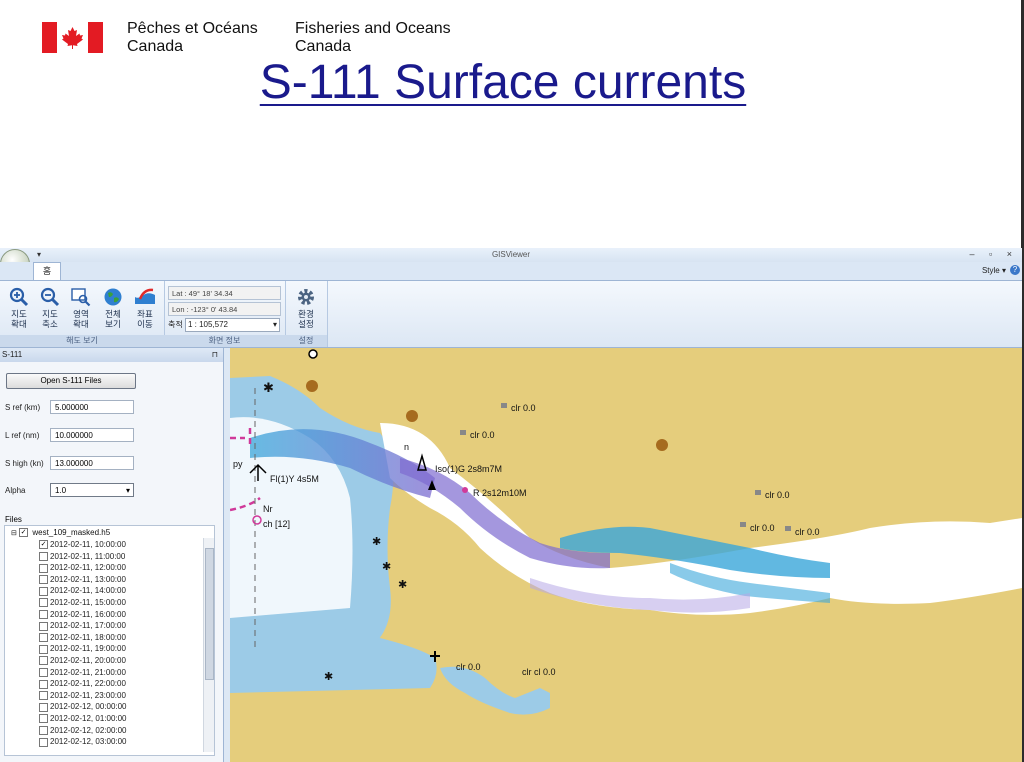 The height and width of the screenshot is (762, 1024). Describe the element at coordinates (511, 254) in the screenshot. I see `window-title: GISViewer` at that location.